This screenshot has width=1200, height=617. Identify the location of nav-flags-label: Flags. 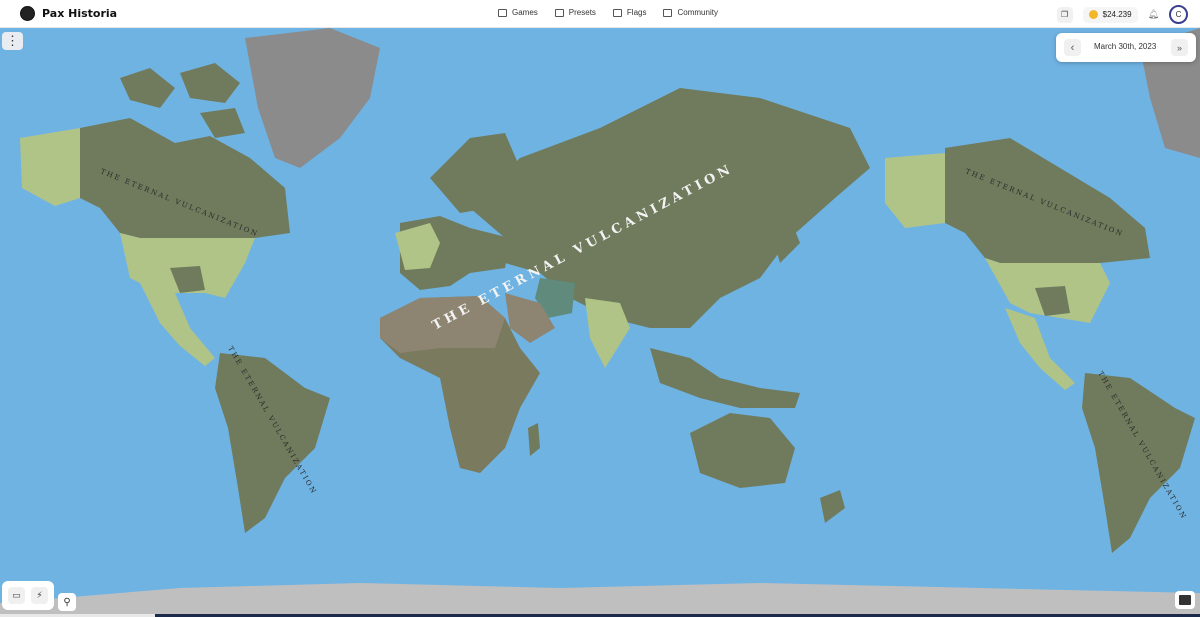
(636, 12).